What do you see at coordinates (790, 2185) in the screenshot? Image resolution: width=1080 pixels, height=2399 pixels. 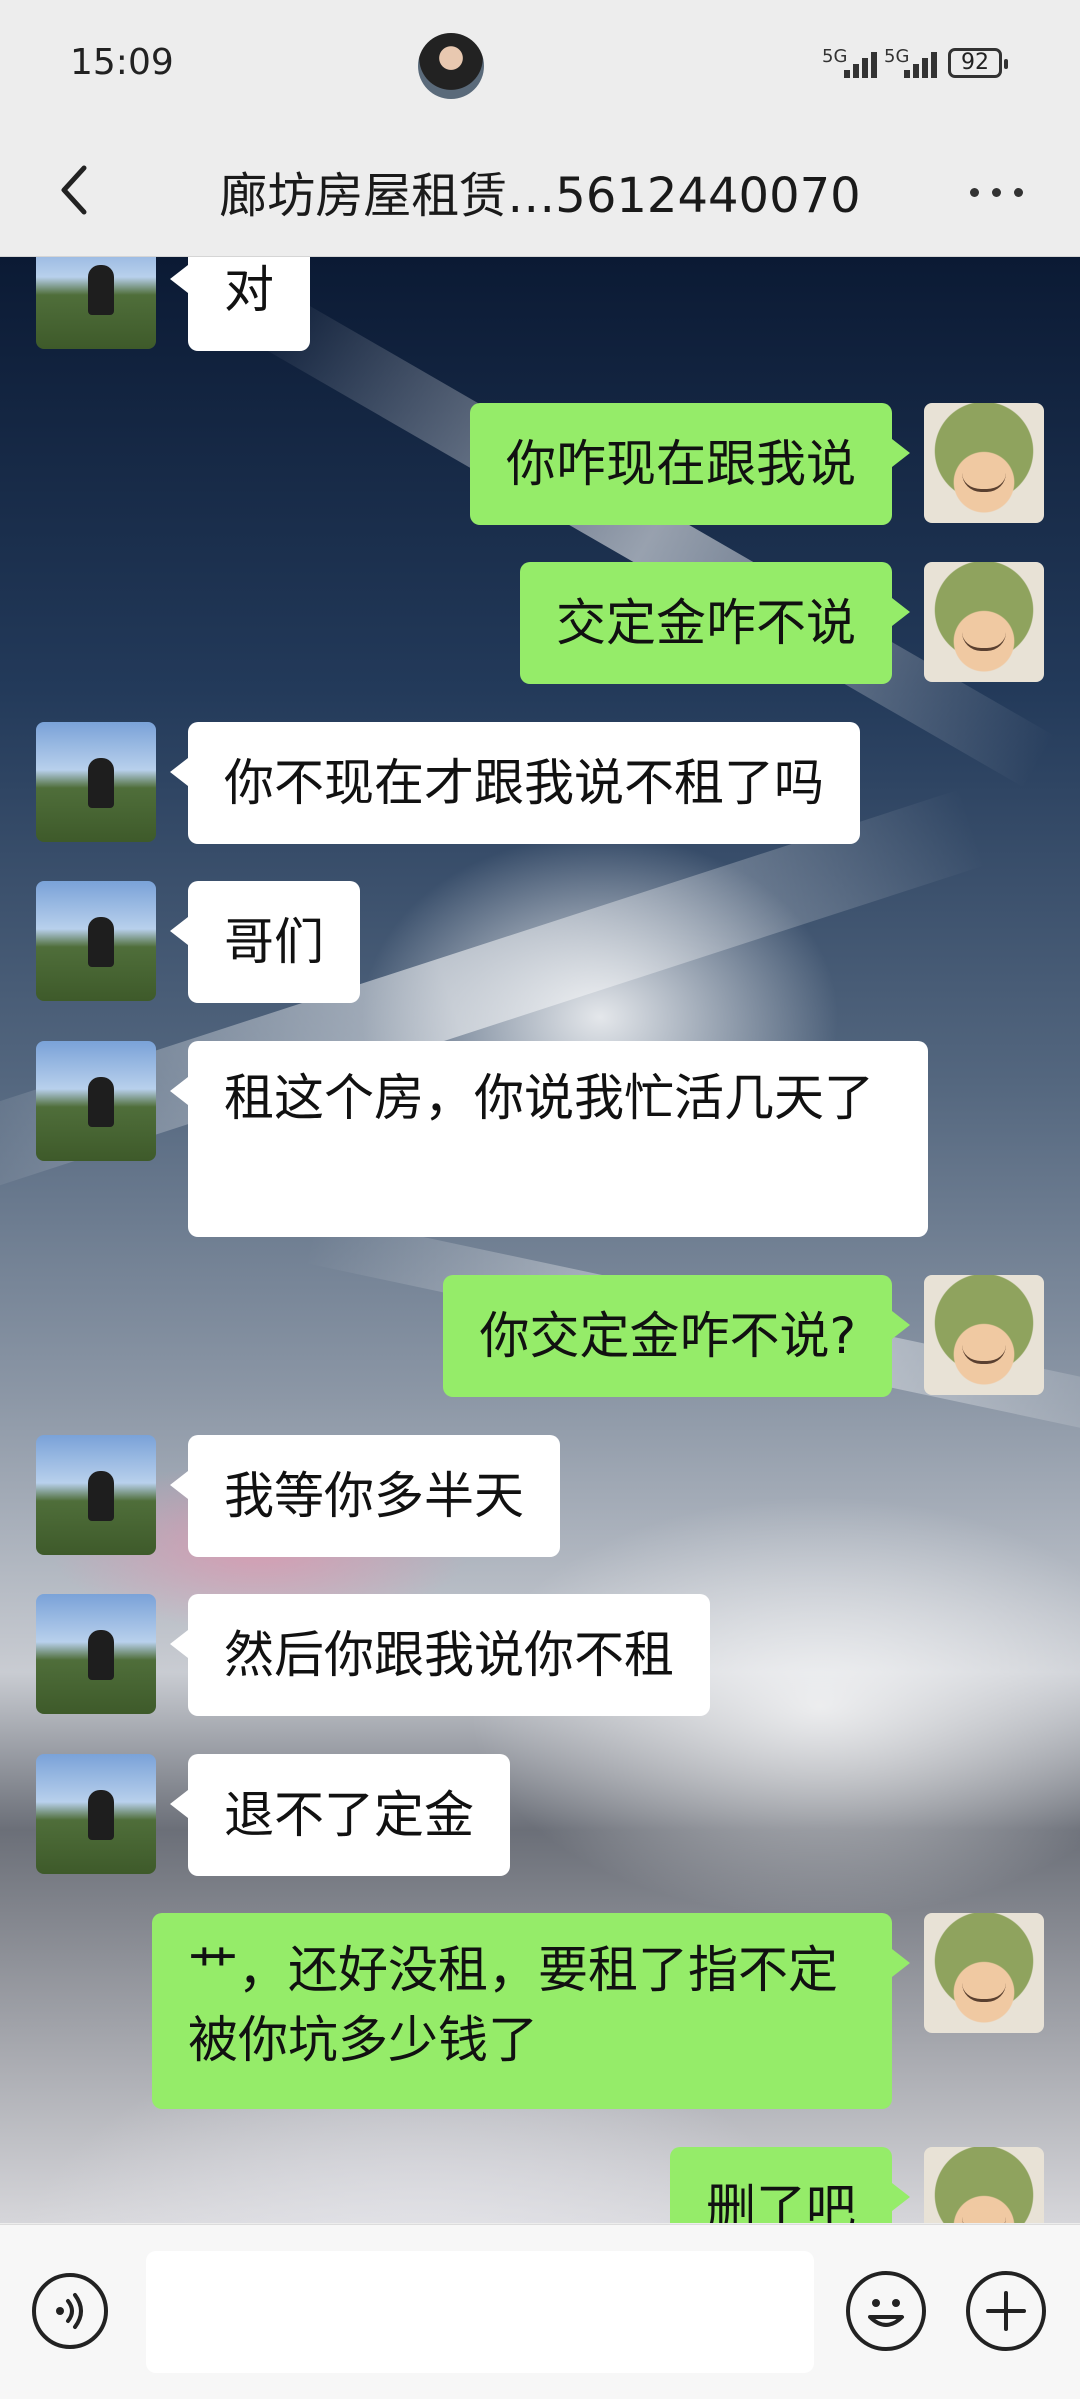 I see `message-bubble: 删了吧` at bounding box center [790, 2185].